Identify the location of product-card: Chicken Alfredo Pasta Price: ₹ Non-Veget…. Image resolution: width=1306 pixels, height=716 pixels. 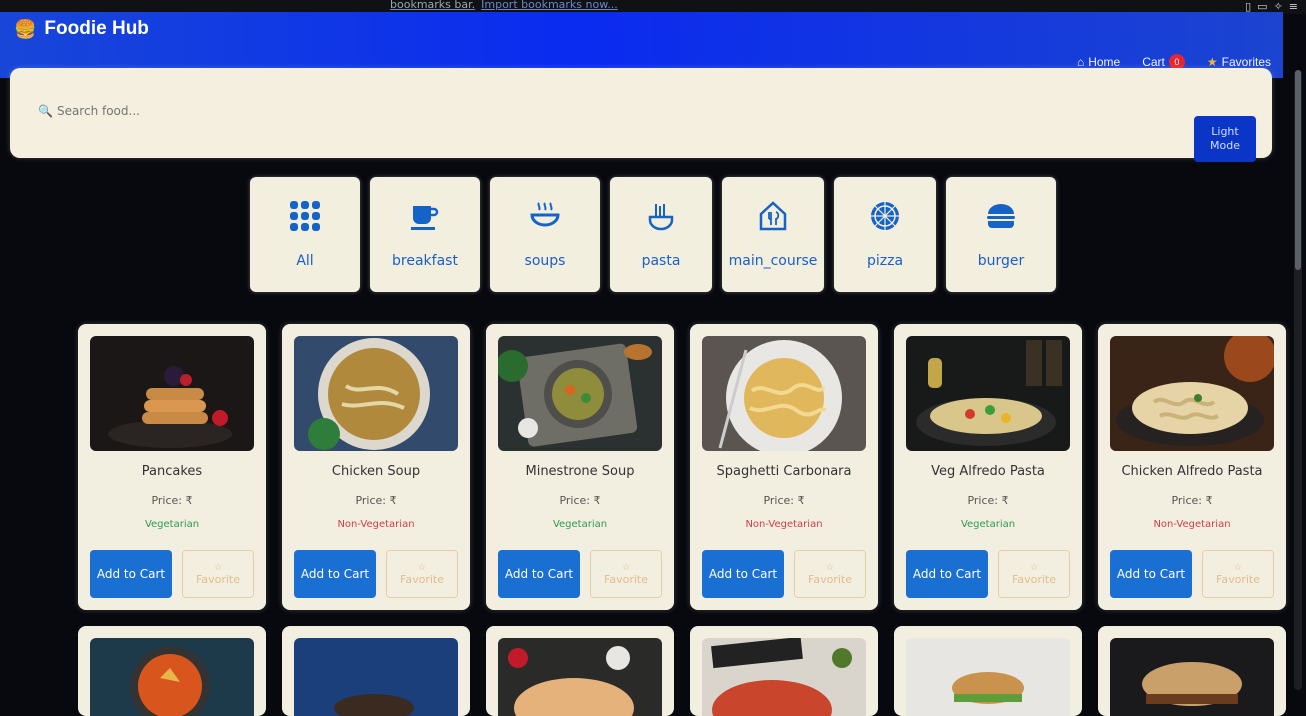
(1192, 467).